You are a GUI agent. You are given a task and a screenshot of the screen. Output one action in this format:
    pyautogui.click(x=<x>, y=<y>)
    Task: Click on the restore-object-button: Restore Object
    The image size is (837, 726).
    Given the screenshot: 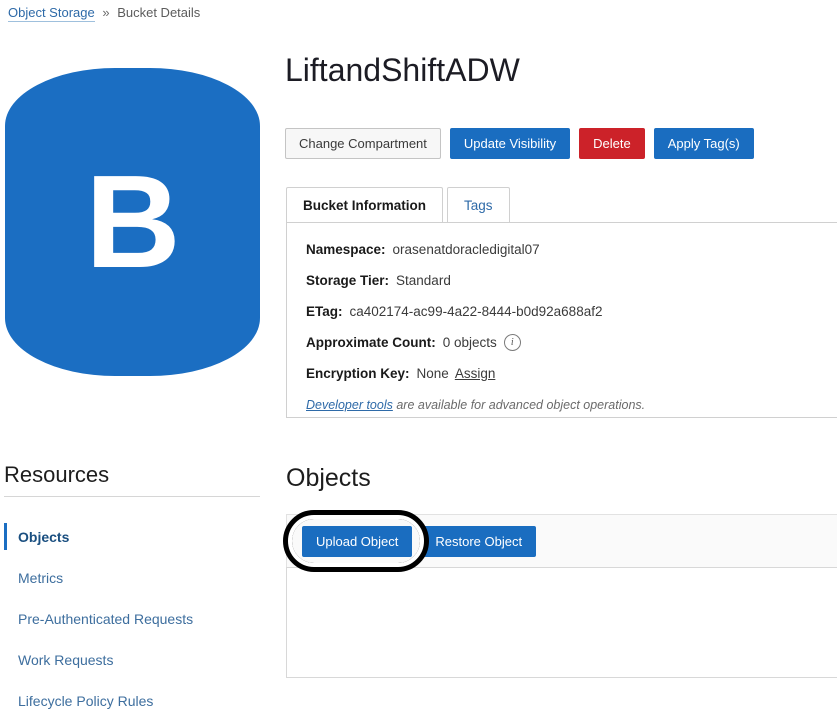 What is the action you would take?
    pyautogui.click(x=479, y=541)
    